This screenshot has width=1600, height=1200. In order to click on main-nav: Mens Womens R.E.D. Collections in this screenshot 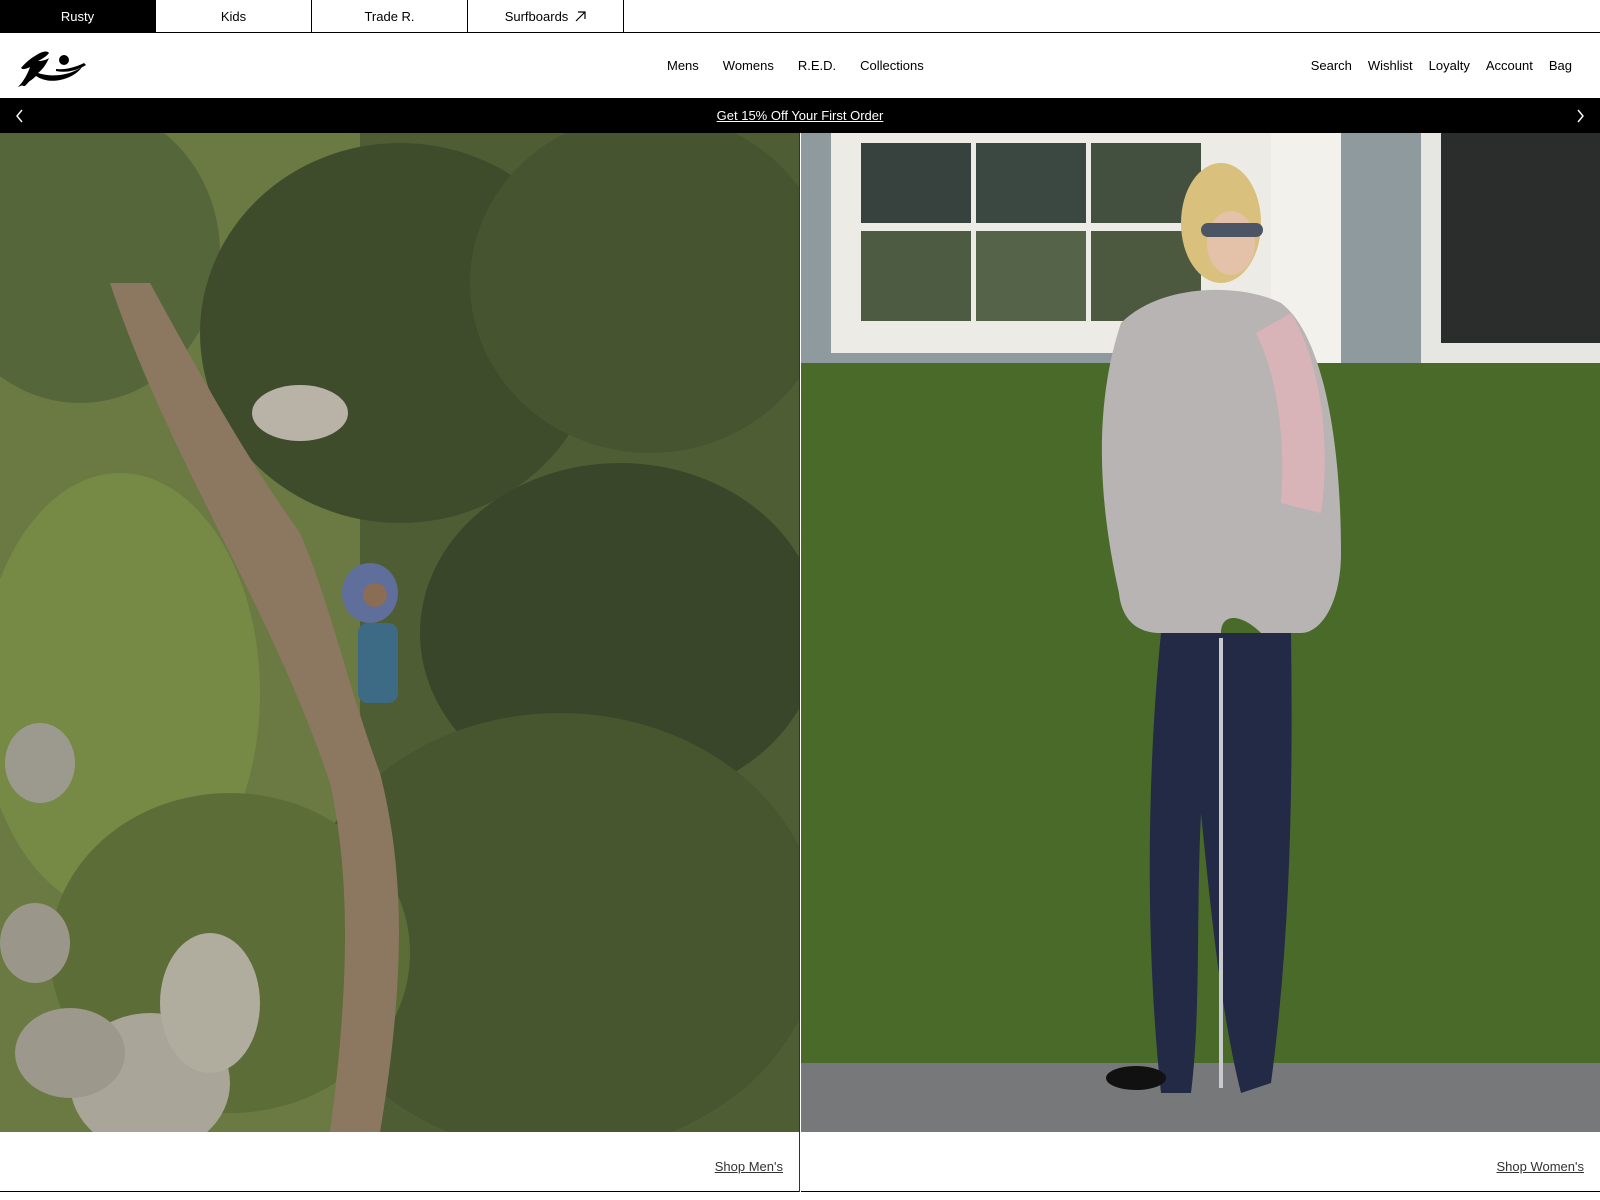, I will do `click(807, 65)`.